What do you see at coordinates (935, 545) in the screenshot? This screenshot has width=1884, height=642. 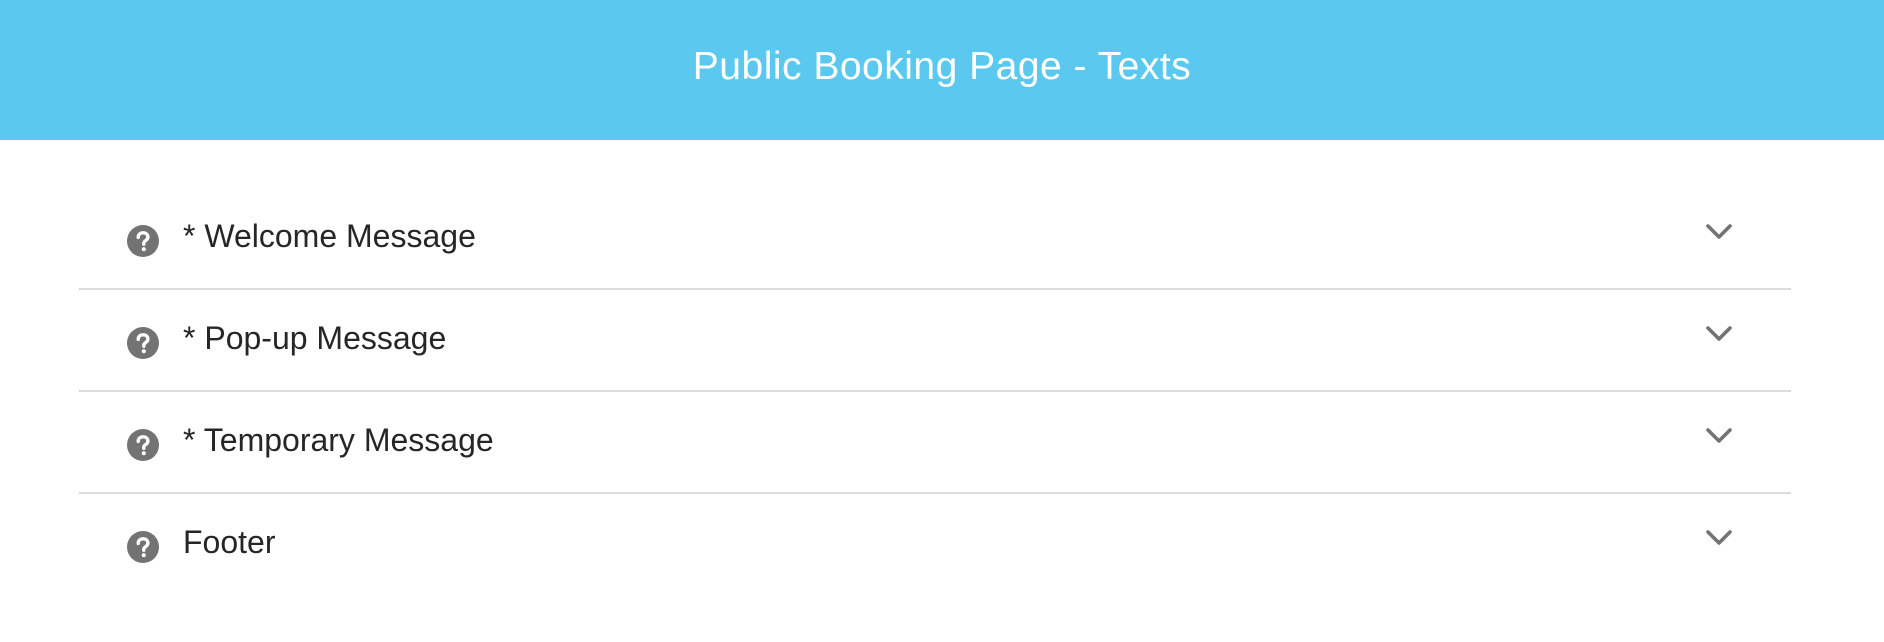 I see `accordion-item-footer: Footer` at bounding box center [935, 545].